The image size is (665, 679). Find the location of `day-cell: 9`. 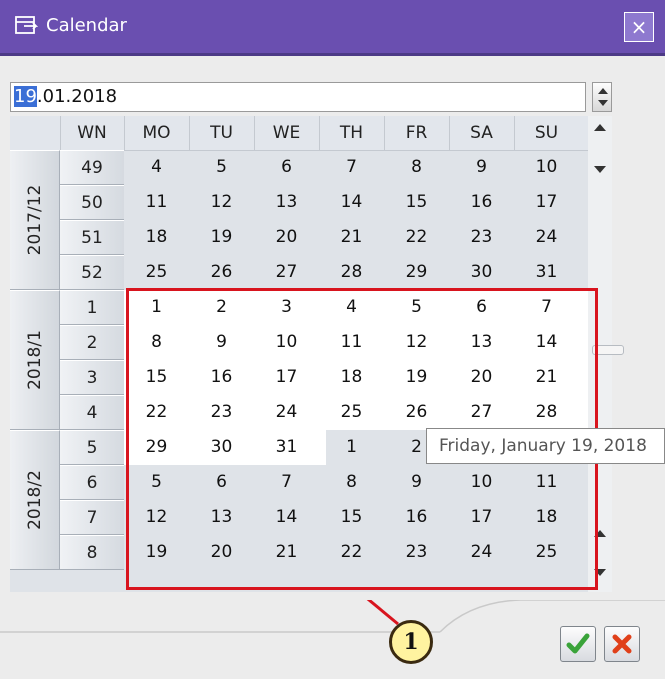

day-cell: 9 is located at coordinates (481, 167).